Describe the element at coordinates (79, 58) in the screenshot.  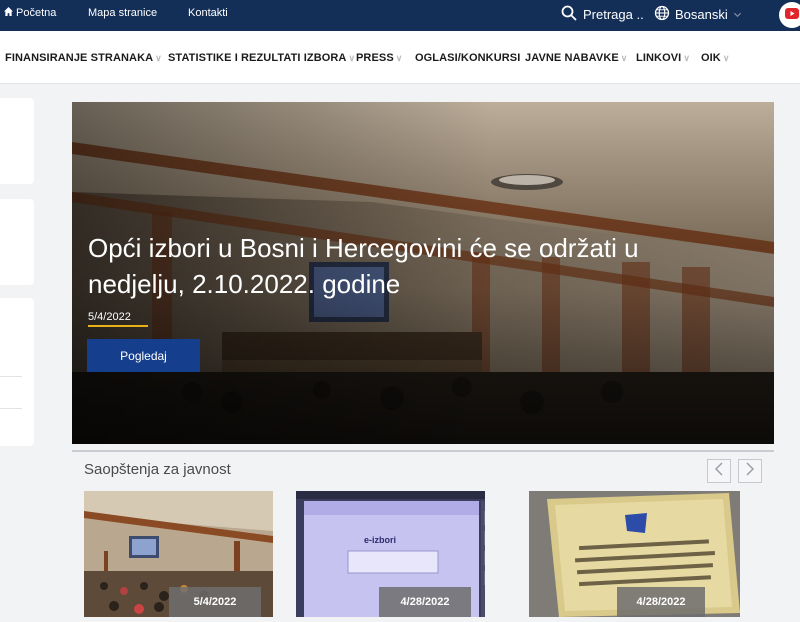
I see `nav-item-label: FINANSIRANJE STRANAKA` at that location.